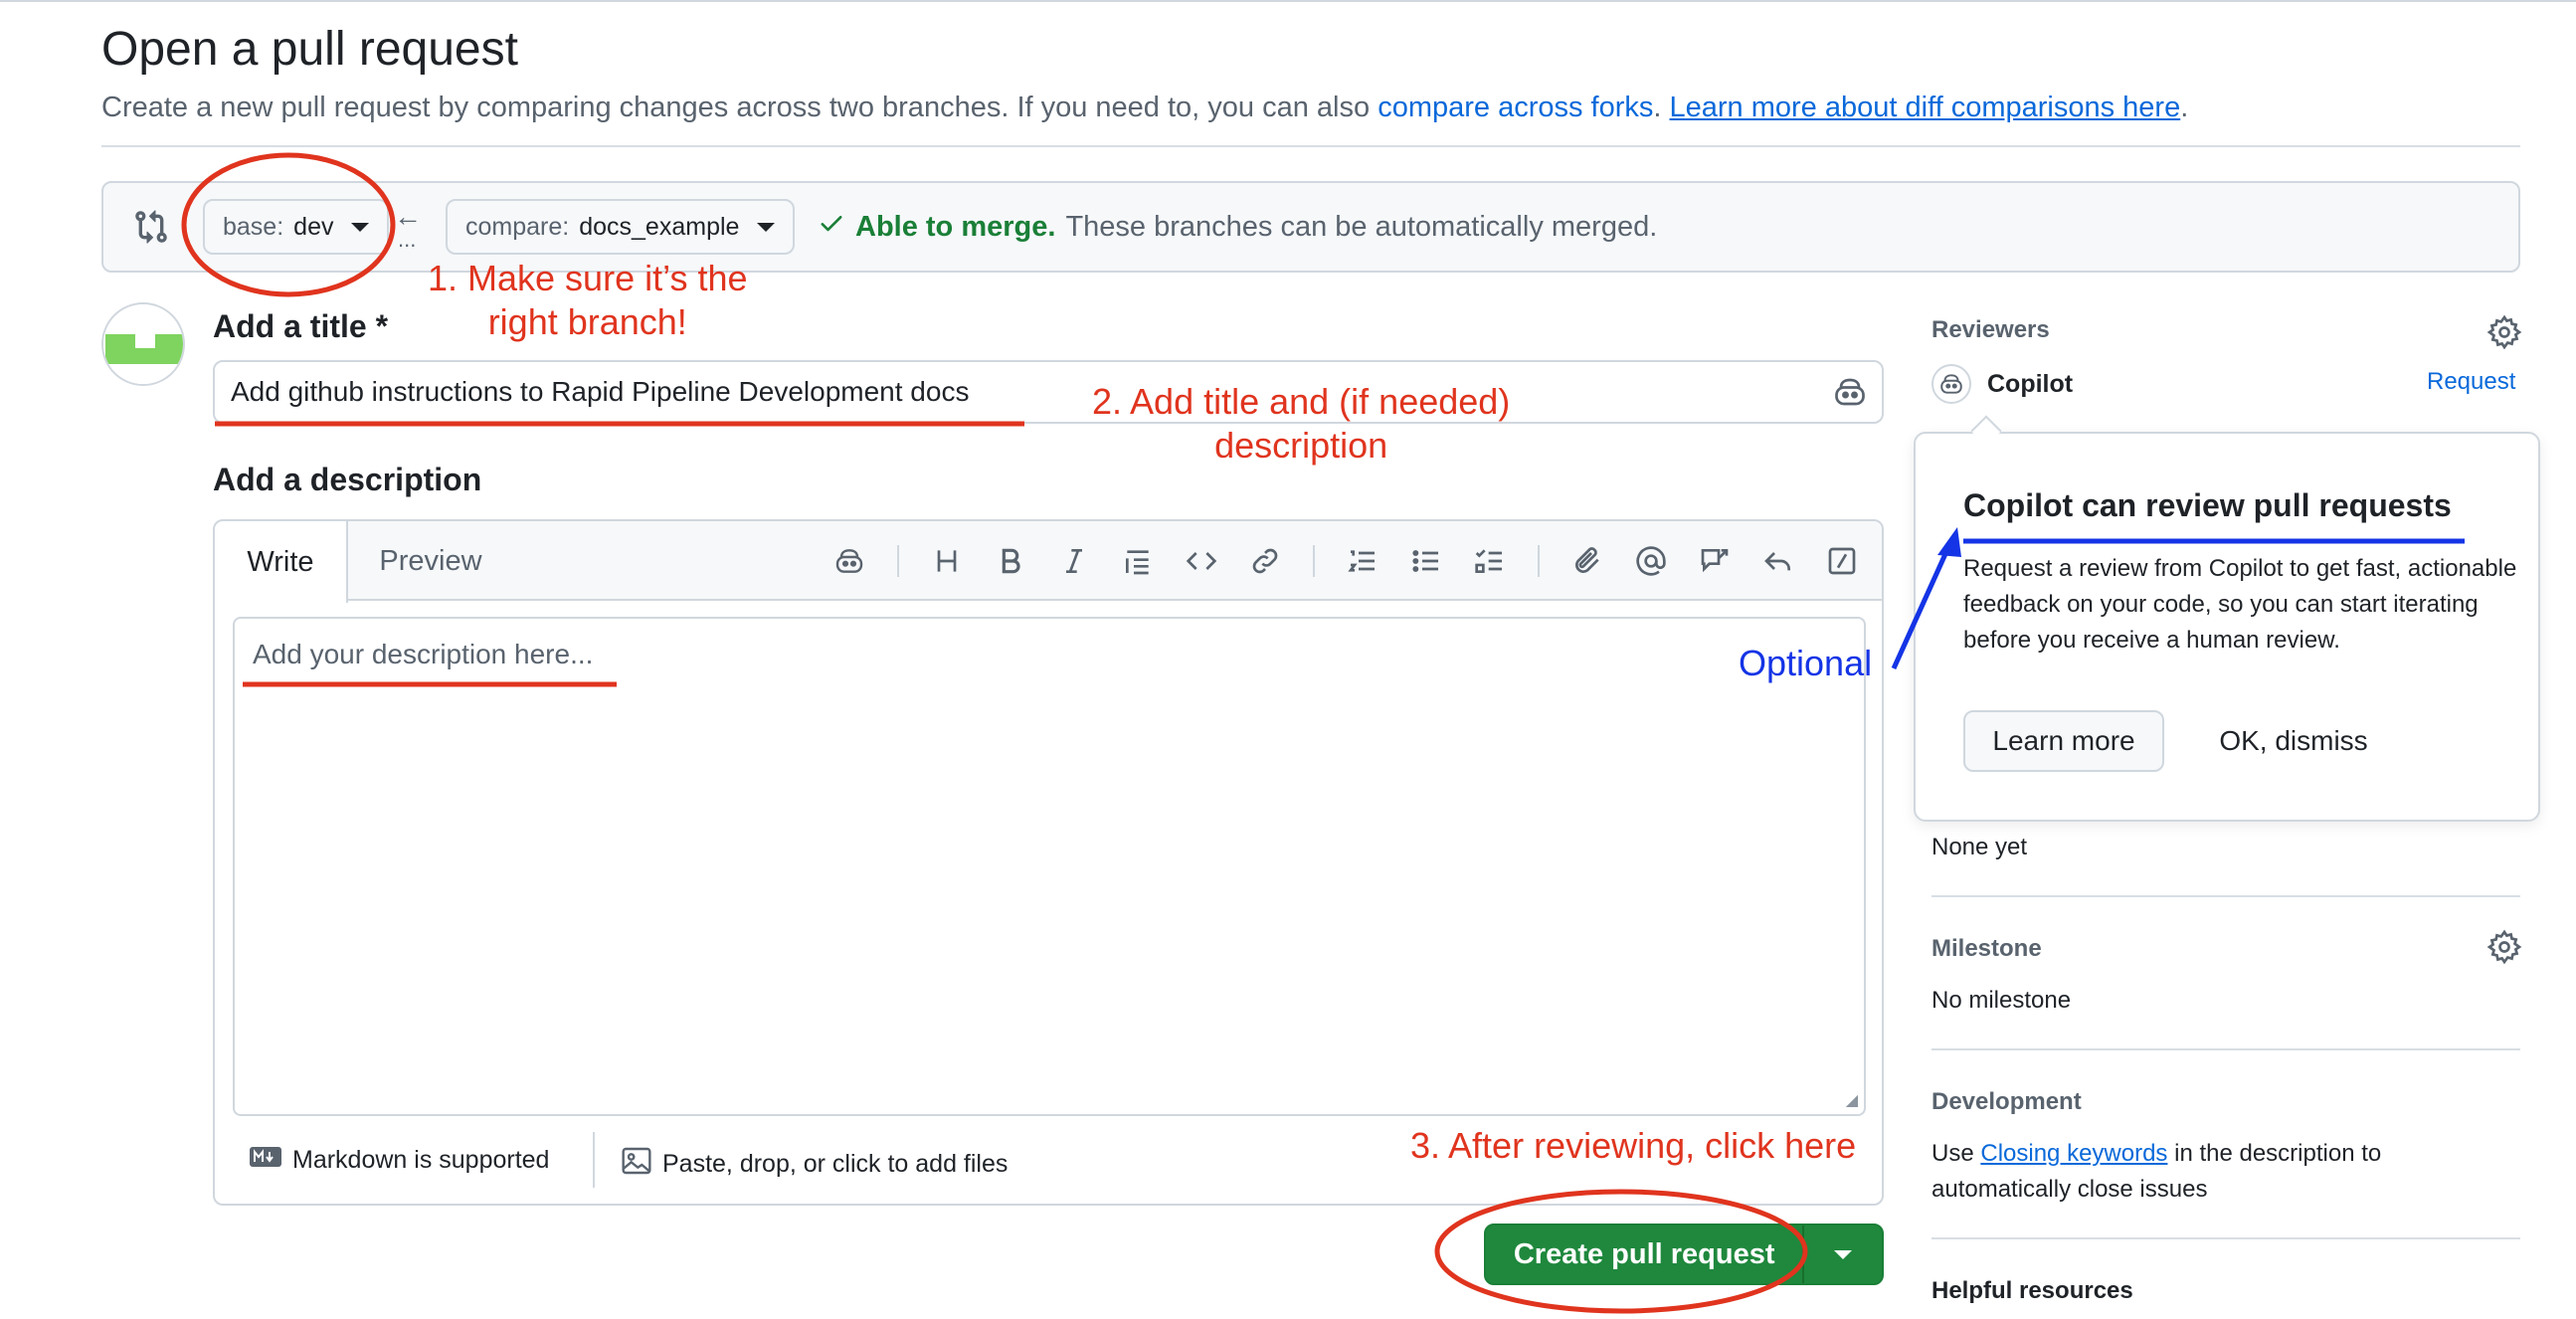  What do you see at coordinates (1301, 423) in the screenshot?
I see `annotation-step2: 2. Add title and (if needed) description` at bounding box center [1301, 423].